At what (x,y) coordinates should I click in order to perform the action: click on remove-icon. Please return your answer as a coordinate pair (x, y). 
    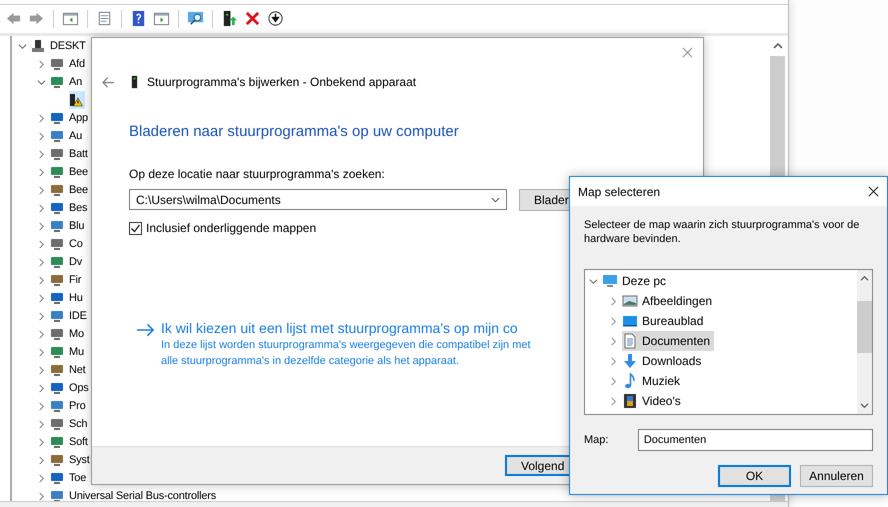
    Looking at the image, I should click on (252, 18).